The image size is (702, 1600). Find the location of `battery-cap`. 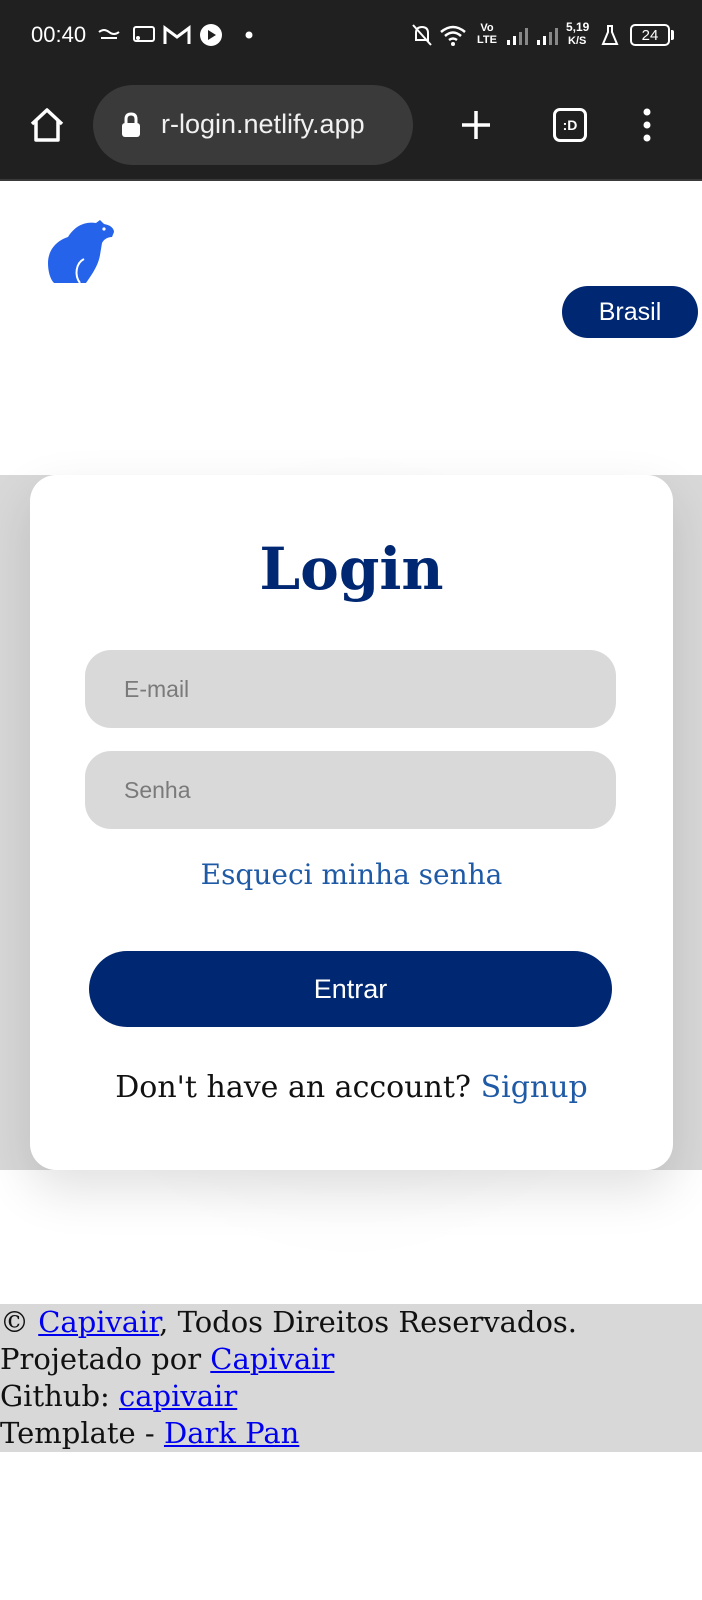

battery-cap is located at coordinates (672, 35).